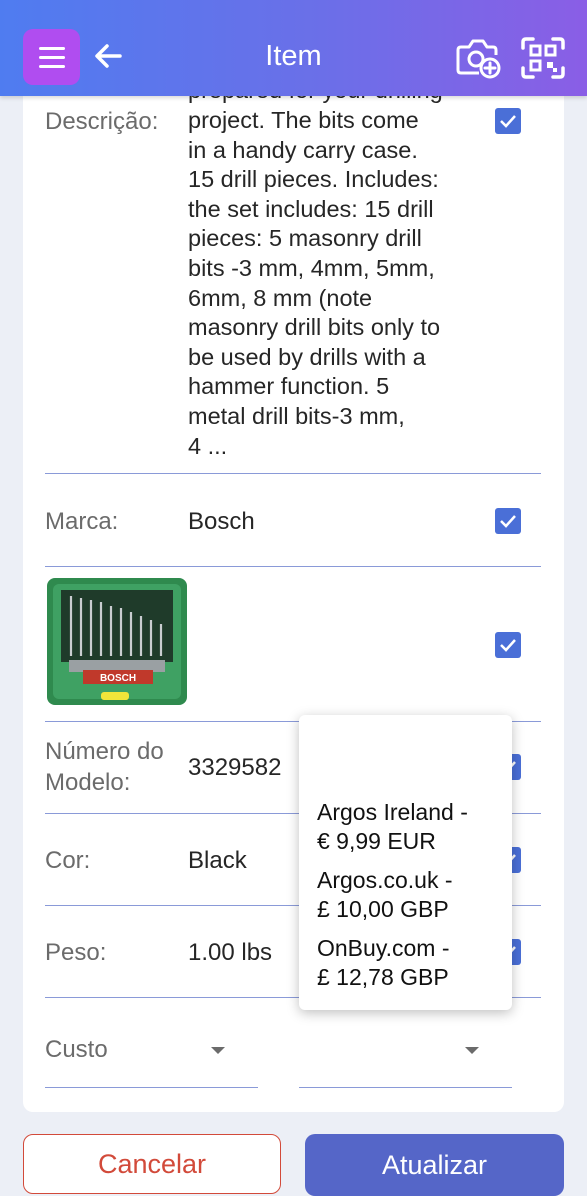 This screenshot has width=587, height=1196. What do you see at coordinates (217, 860) in the screenshot?
I see `color-value: Black` at bounding box center [217, 860].